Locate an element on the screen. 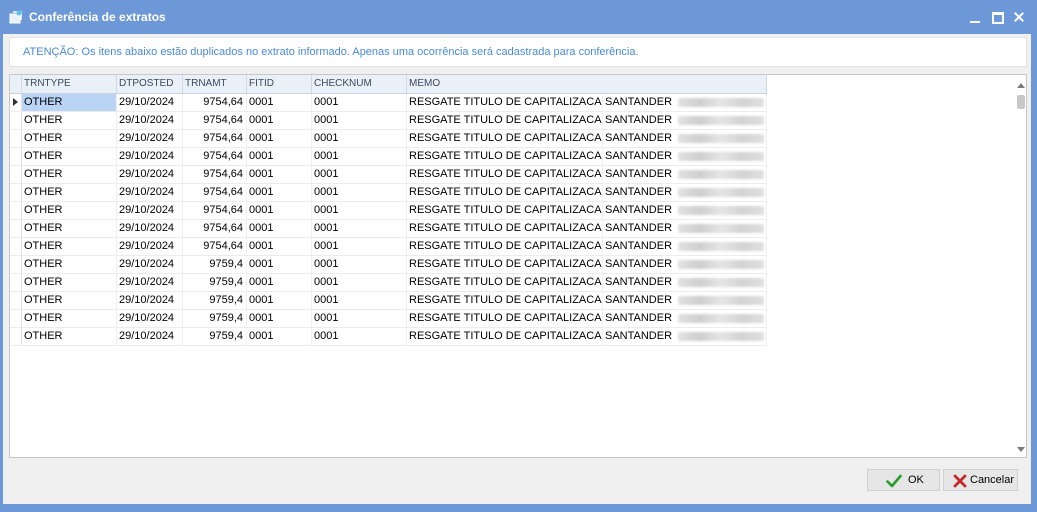 This screenshot has height=512, width=1037. column-header-checknum: CHECKNUM is located at coordinates (359, 84).